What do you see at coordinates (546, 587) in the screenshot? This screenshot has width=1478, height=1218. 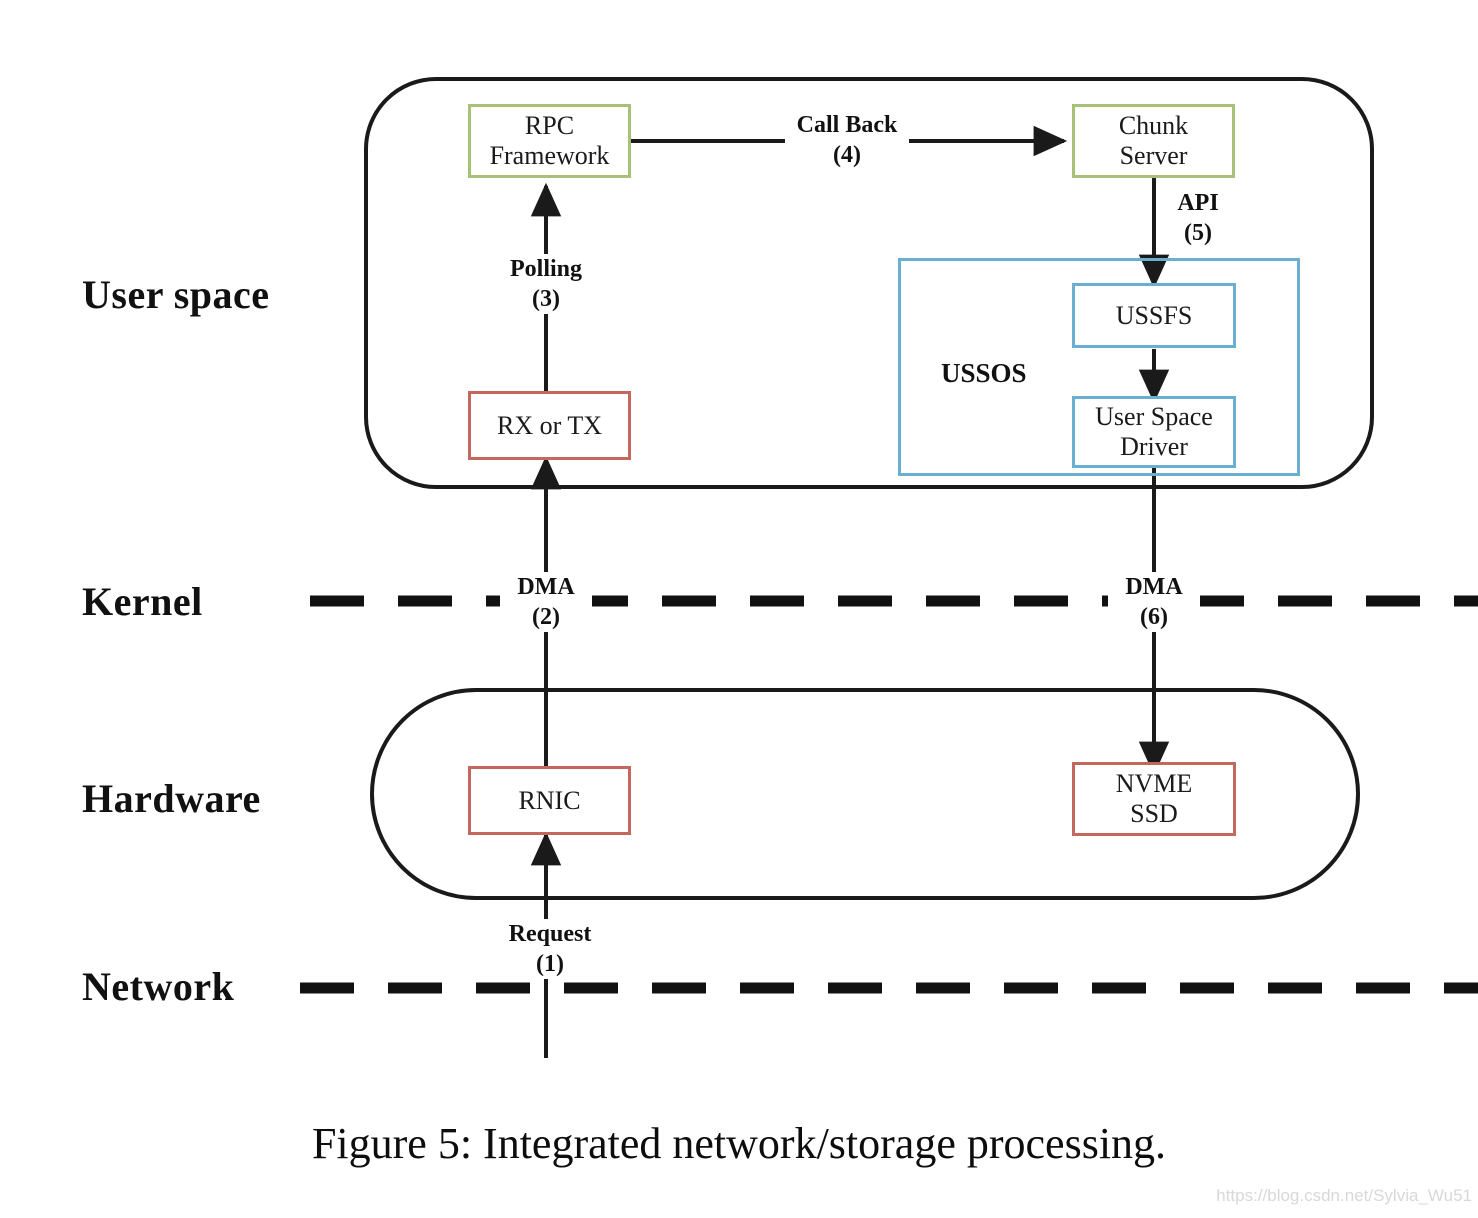 I see `edge-label-dma2-name: DMA` at bounding box center [546, 587].